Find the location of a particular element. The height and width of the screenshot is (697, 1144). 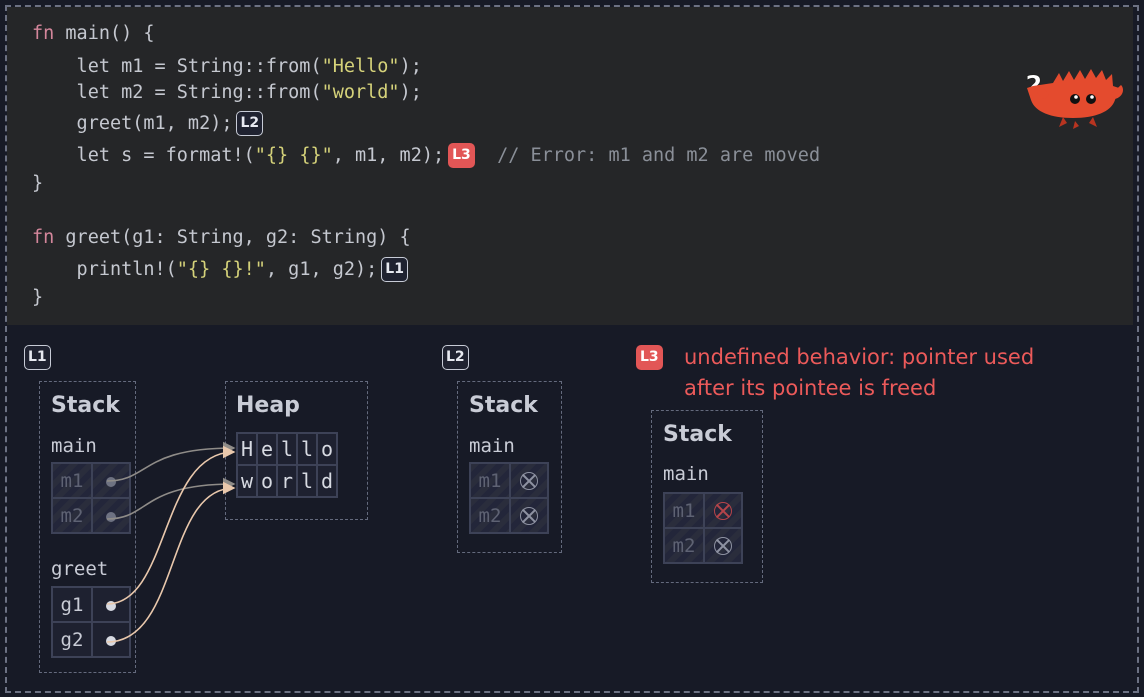

panel-label-l2: L2 is located at coordinates (455, 357).